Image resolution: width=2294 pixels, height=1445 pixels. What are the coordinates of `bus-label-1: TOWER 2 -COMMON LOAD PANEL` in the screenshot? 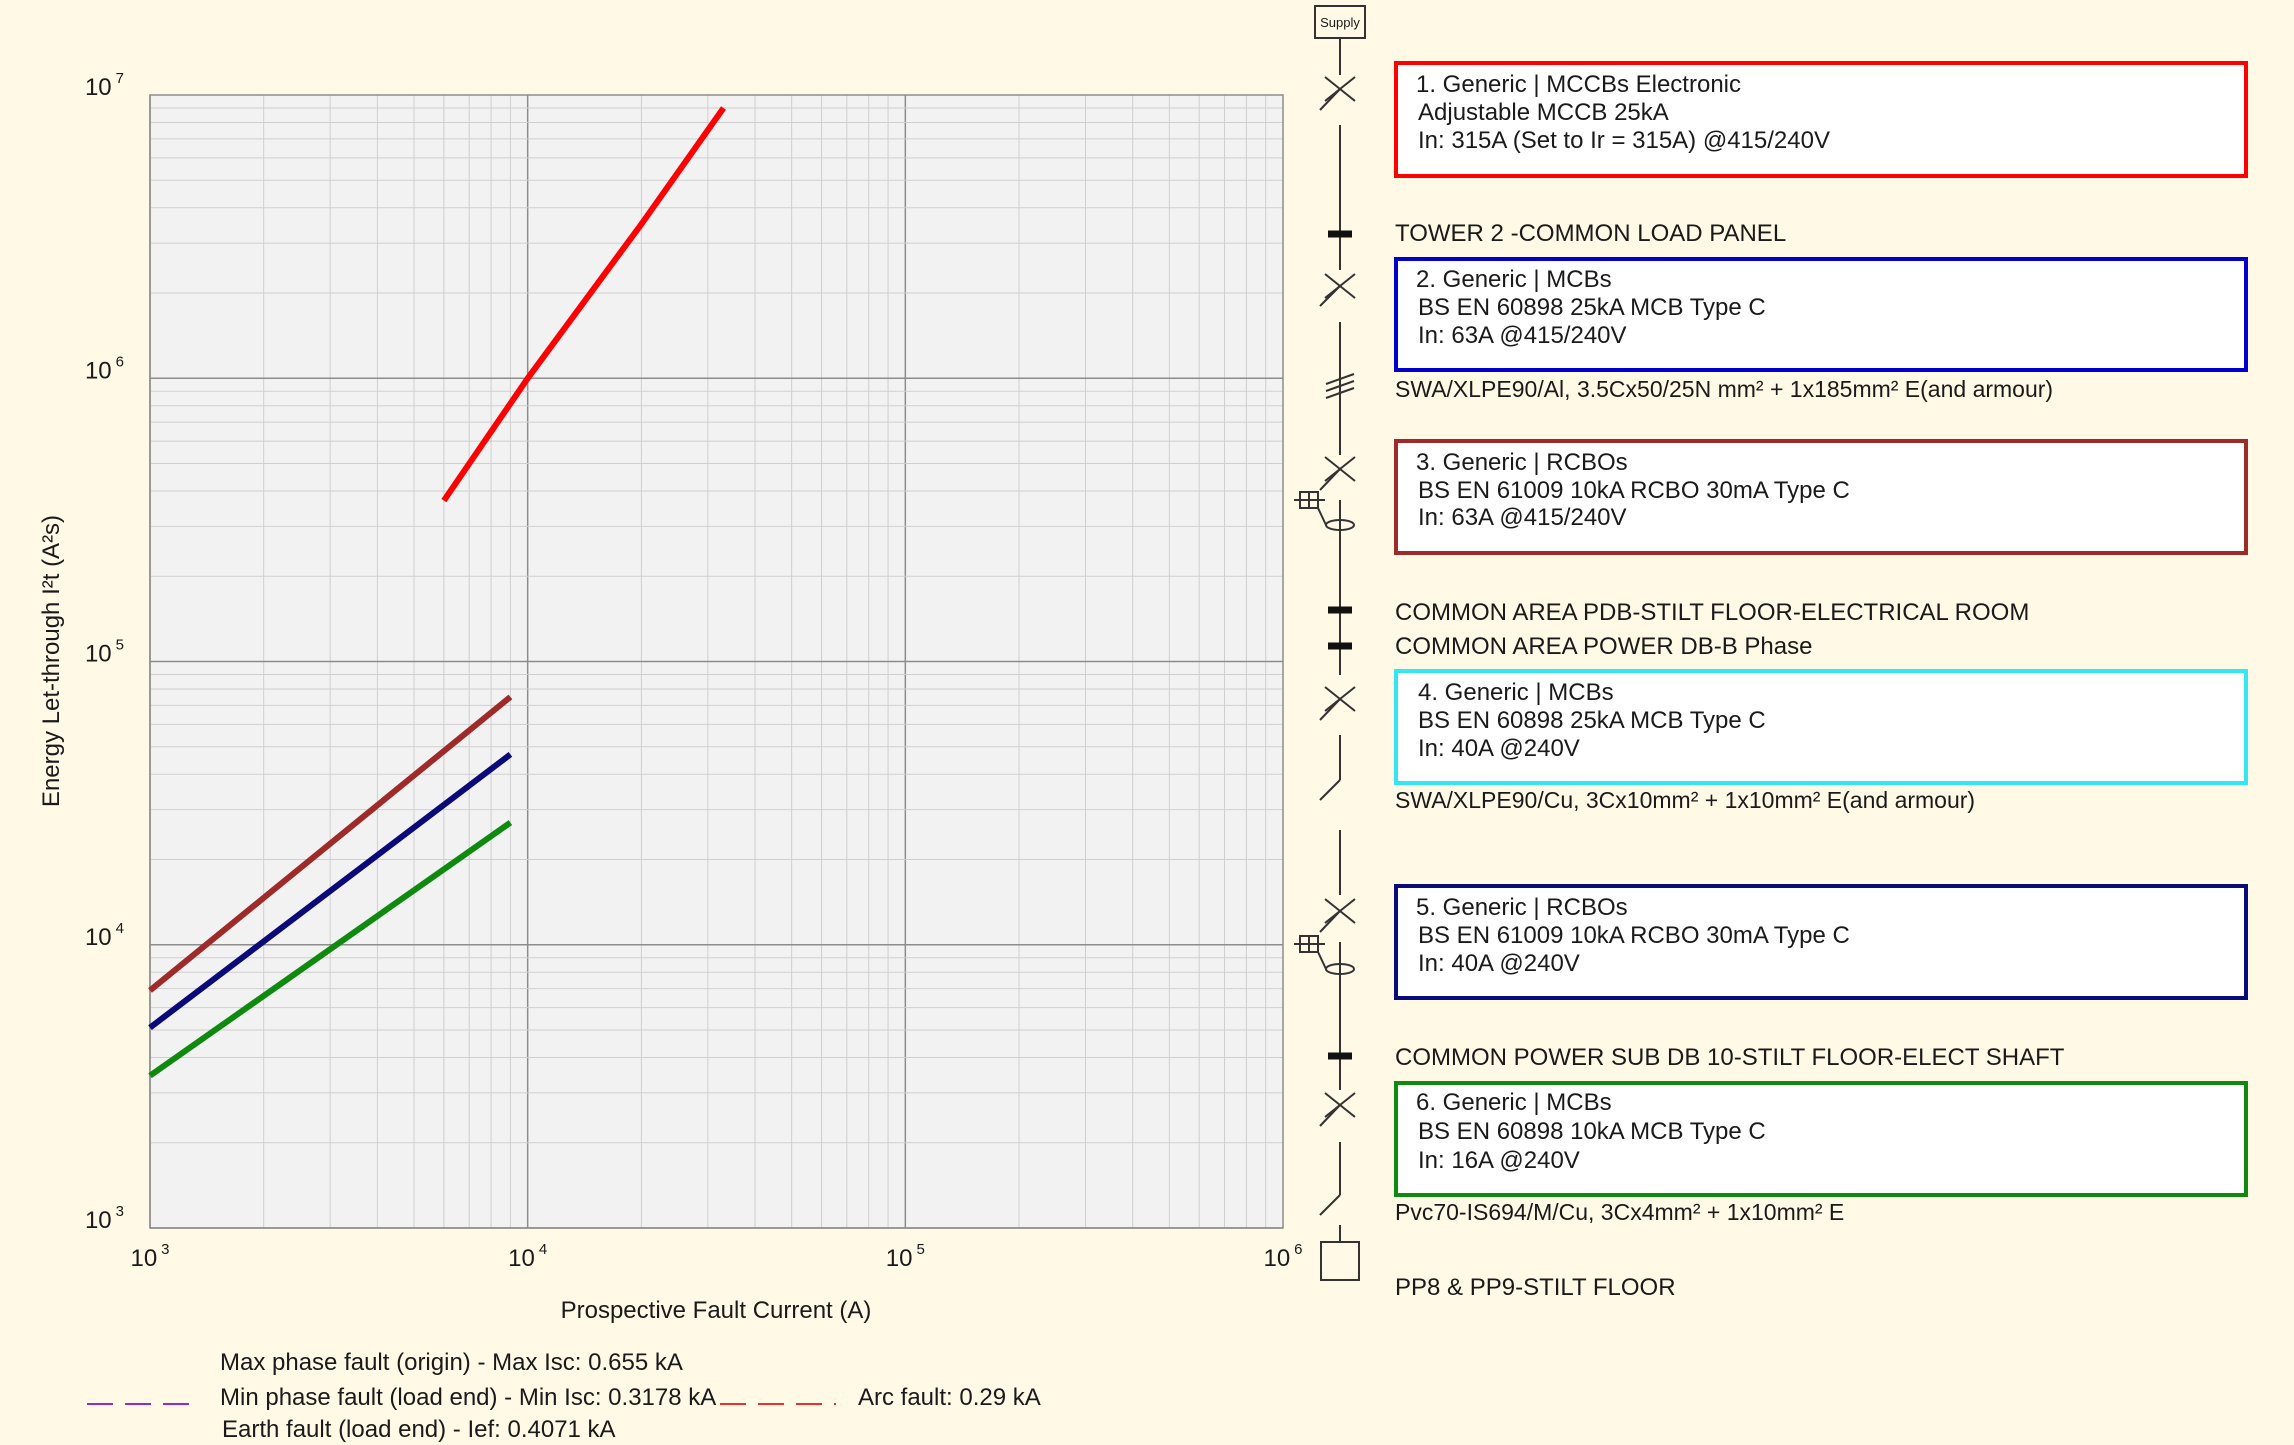 It's located at (1590, 233).